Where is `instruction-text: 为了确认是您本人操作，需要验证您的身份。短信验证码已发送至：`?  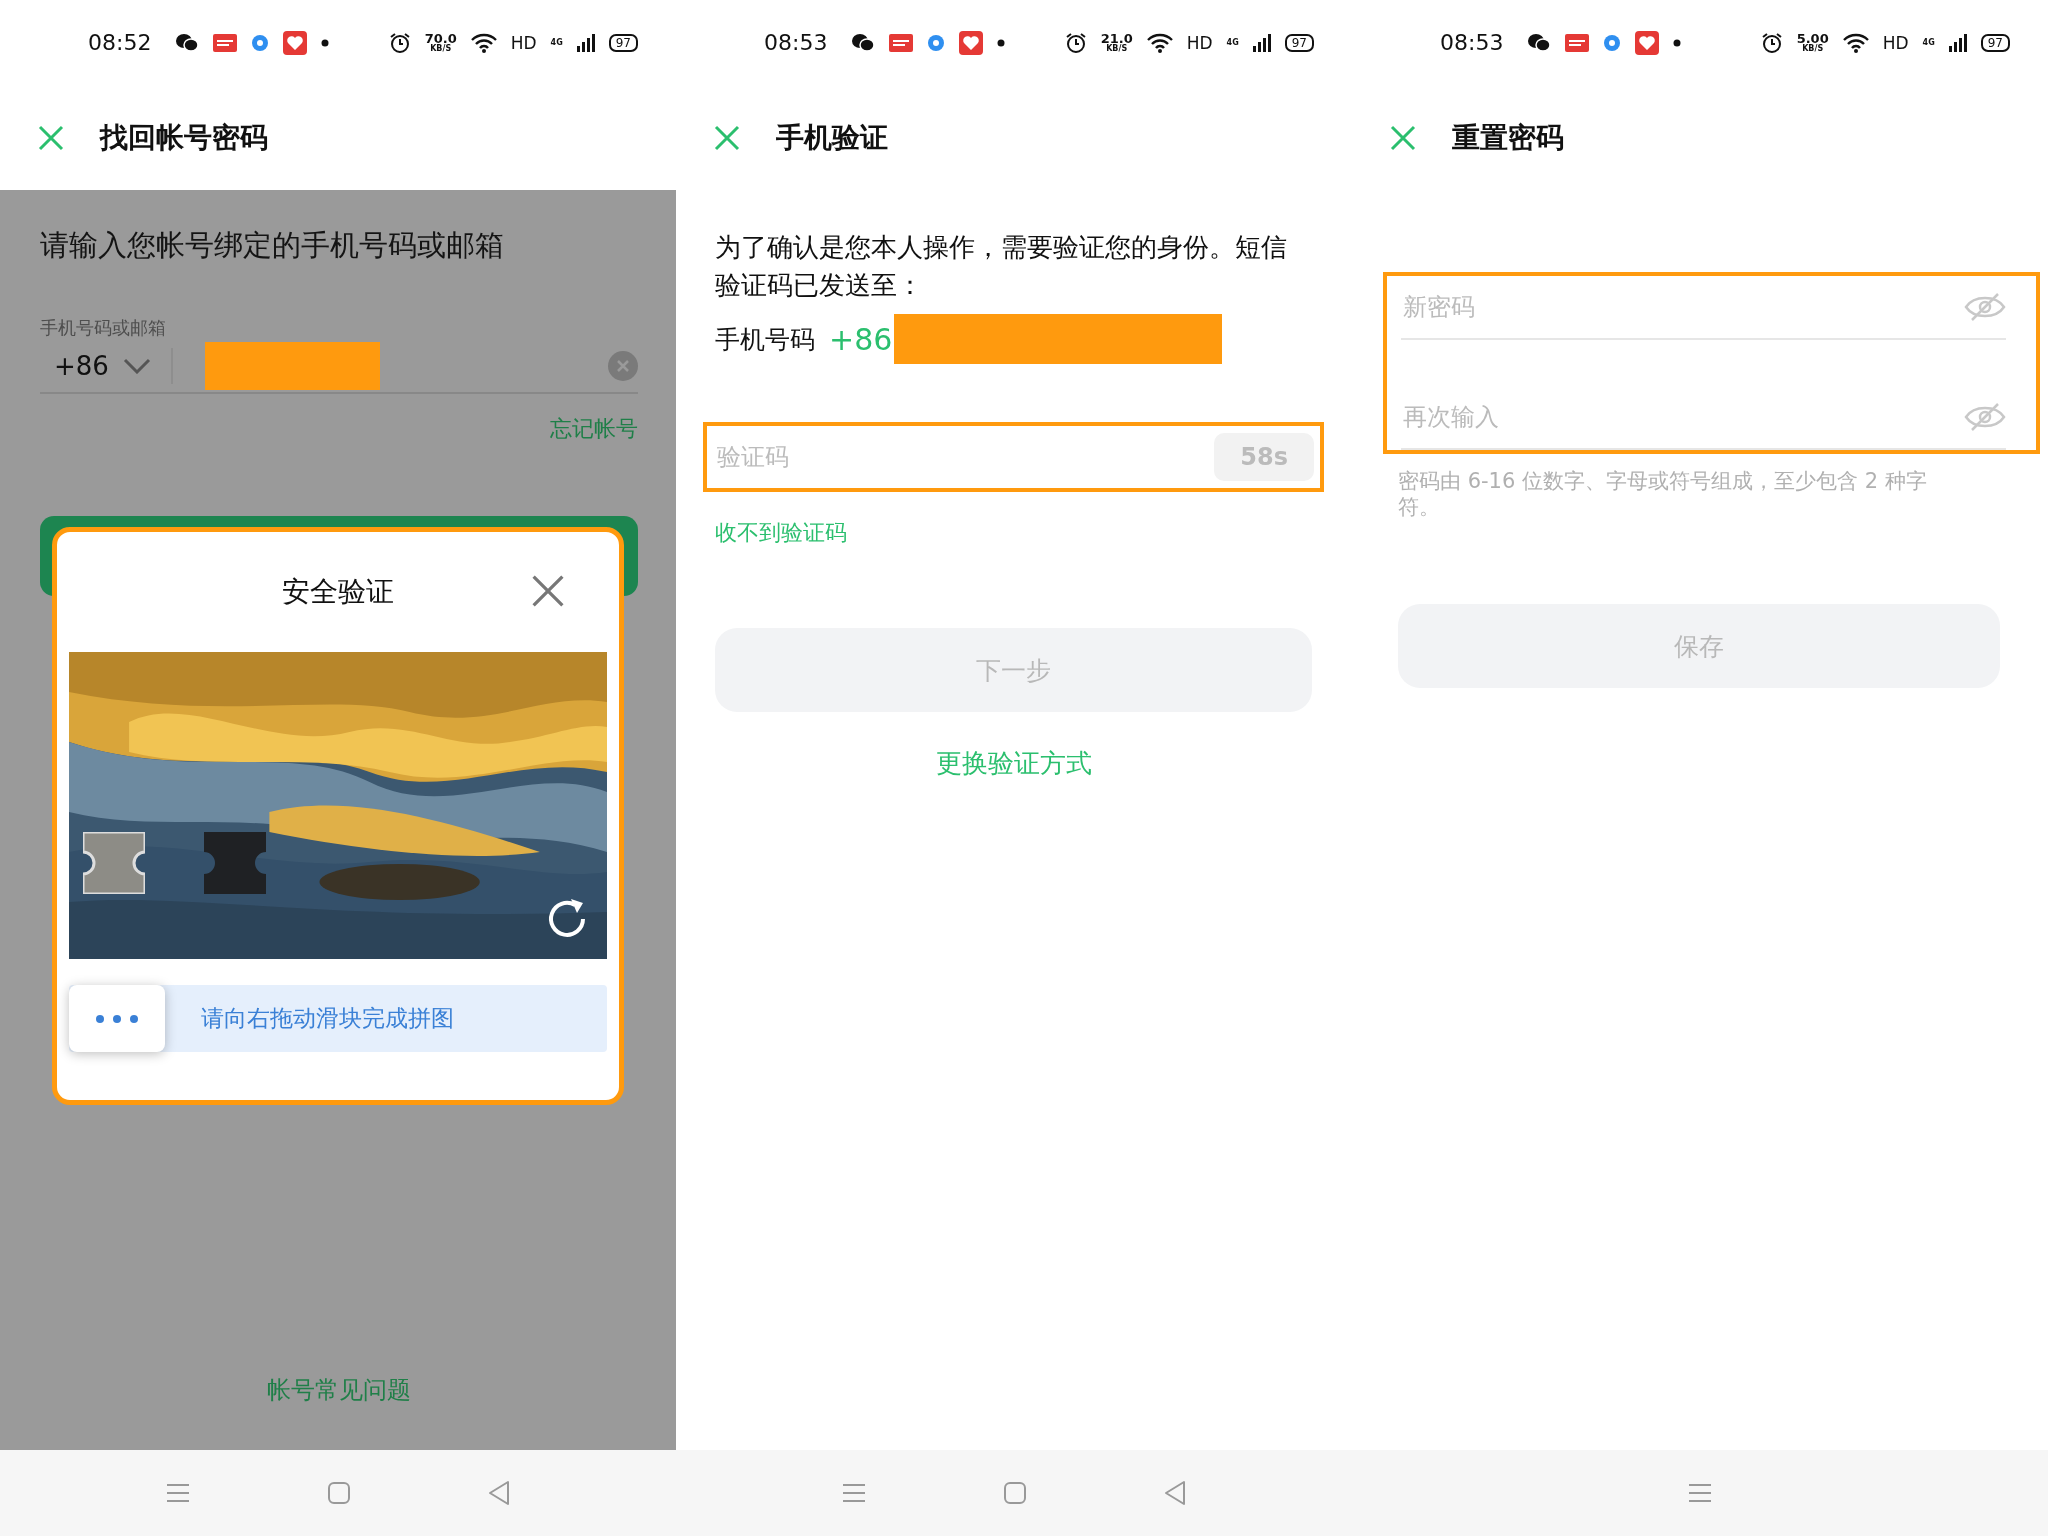 instruction-text: 为了确认是您本人操作，需要验证您的身份。短信验证码已发送至： is located at coordinates (1001, 266).